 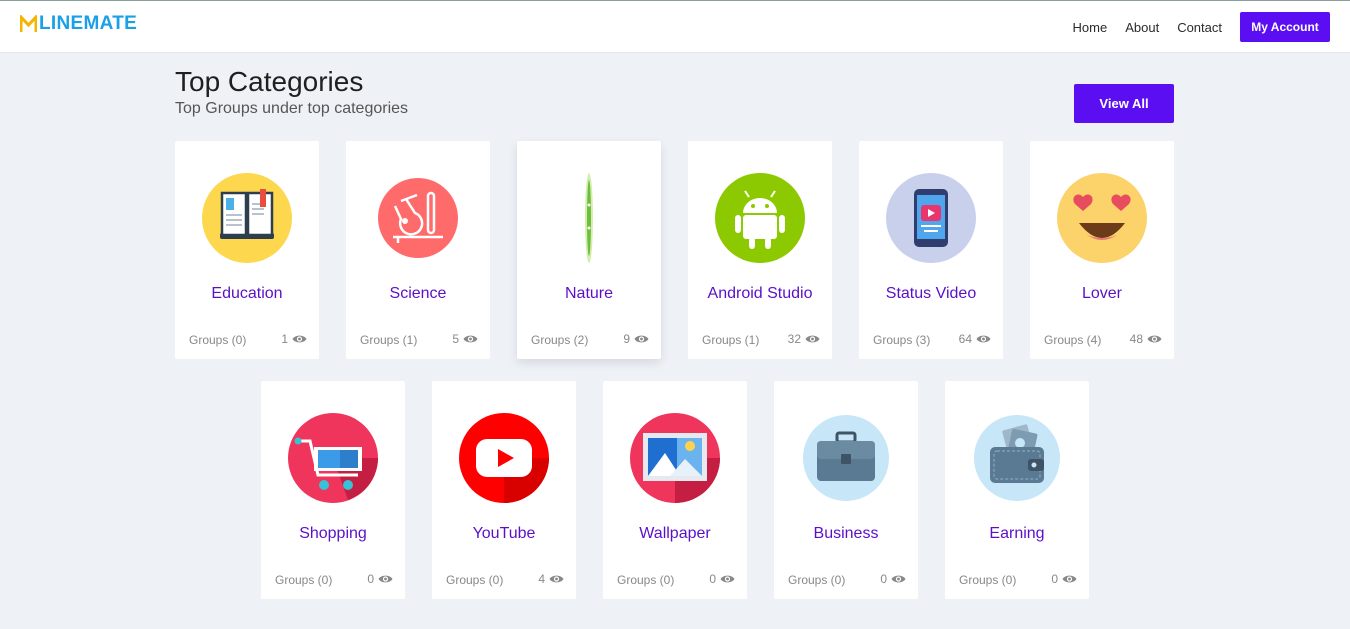 What do you see at coordinates (1017, 458) in the screenshot?
I see `wallet-icon` at bounding box center [1017, 458].